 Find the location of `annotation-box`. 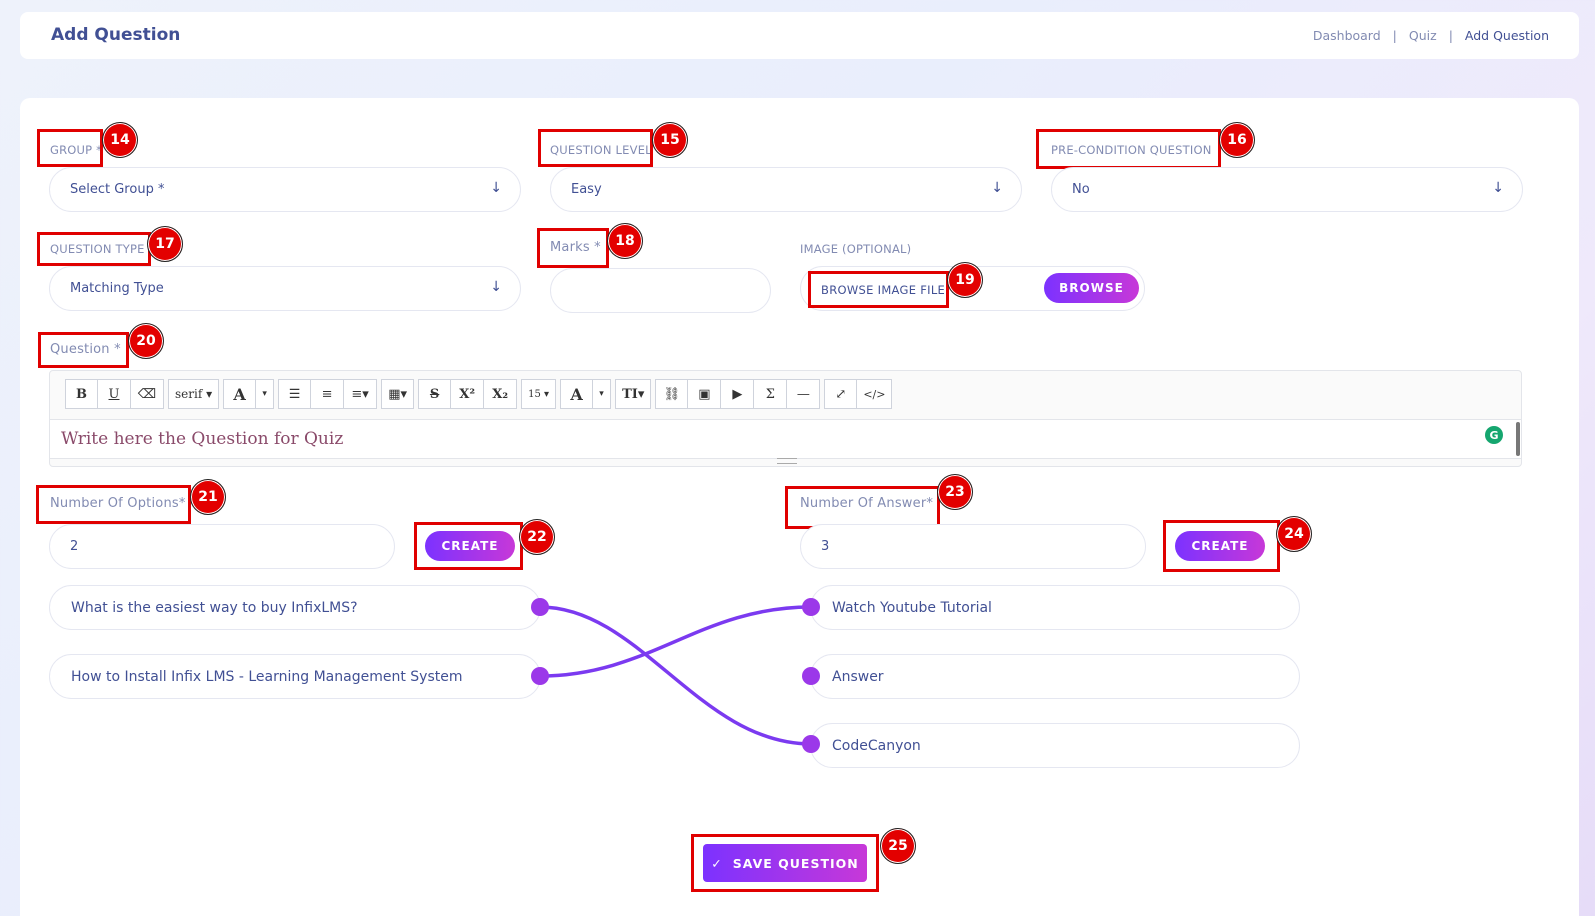

annotation-box is located at coordinates (785, 863).